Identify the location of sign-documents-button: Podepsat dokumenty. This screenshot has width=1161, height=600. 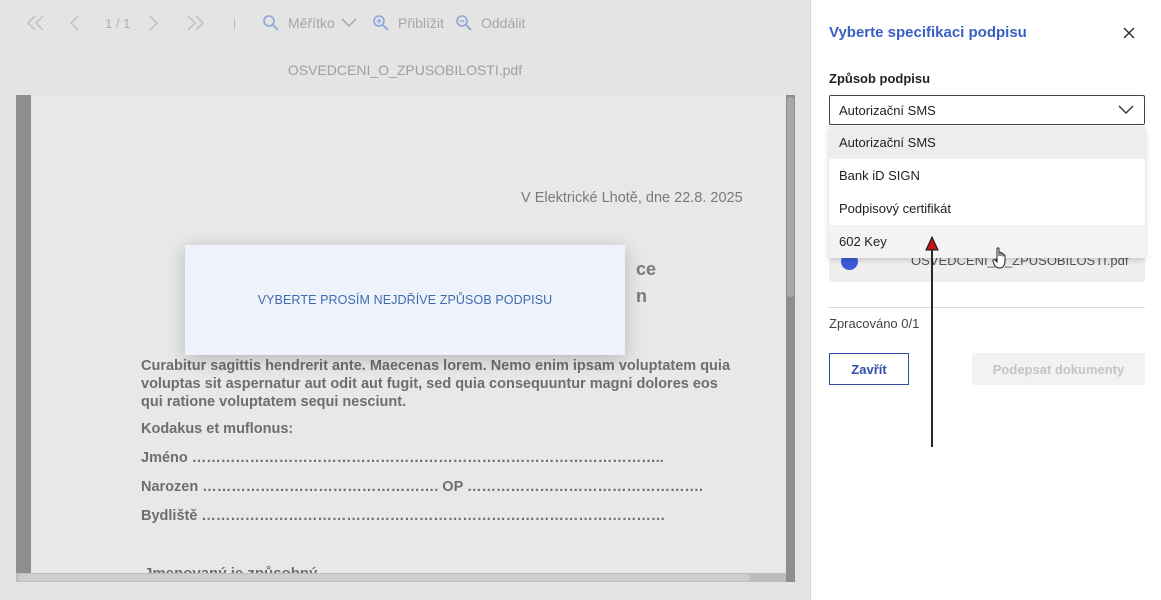
(1058, 369).